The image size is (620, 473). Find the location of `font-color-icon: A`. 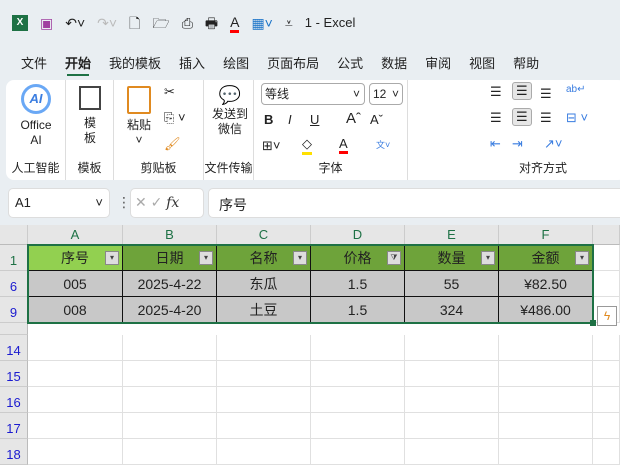

font-color-icon: A is located at coordinates (343, 145).